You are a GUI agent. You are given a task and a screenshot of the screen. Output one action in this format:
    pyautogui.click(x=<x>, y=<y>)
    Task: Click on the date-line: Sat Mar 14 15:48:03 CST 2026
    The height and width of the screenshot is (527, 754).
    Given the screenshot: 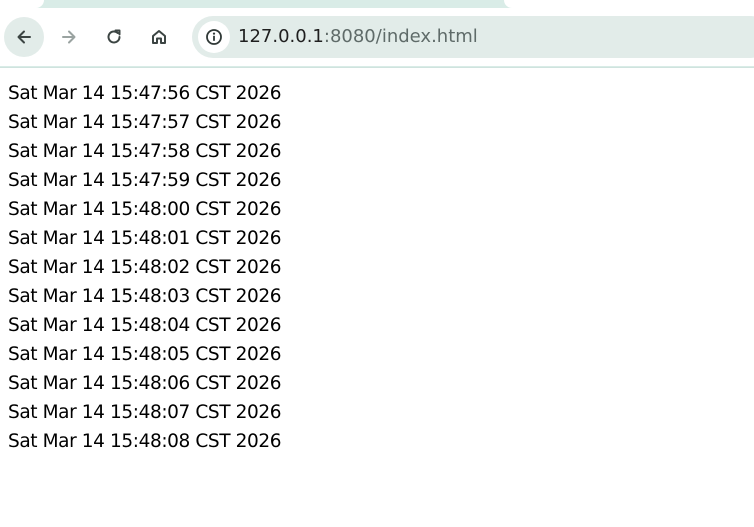 What is the action you would take?
    pyautogui.click(x=145, y=296)
    